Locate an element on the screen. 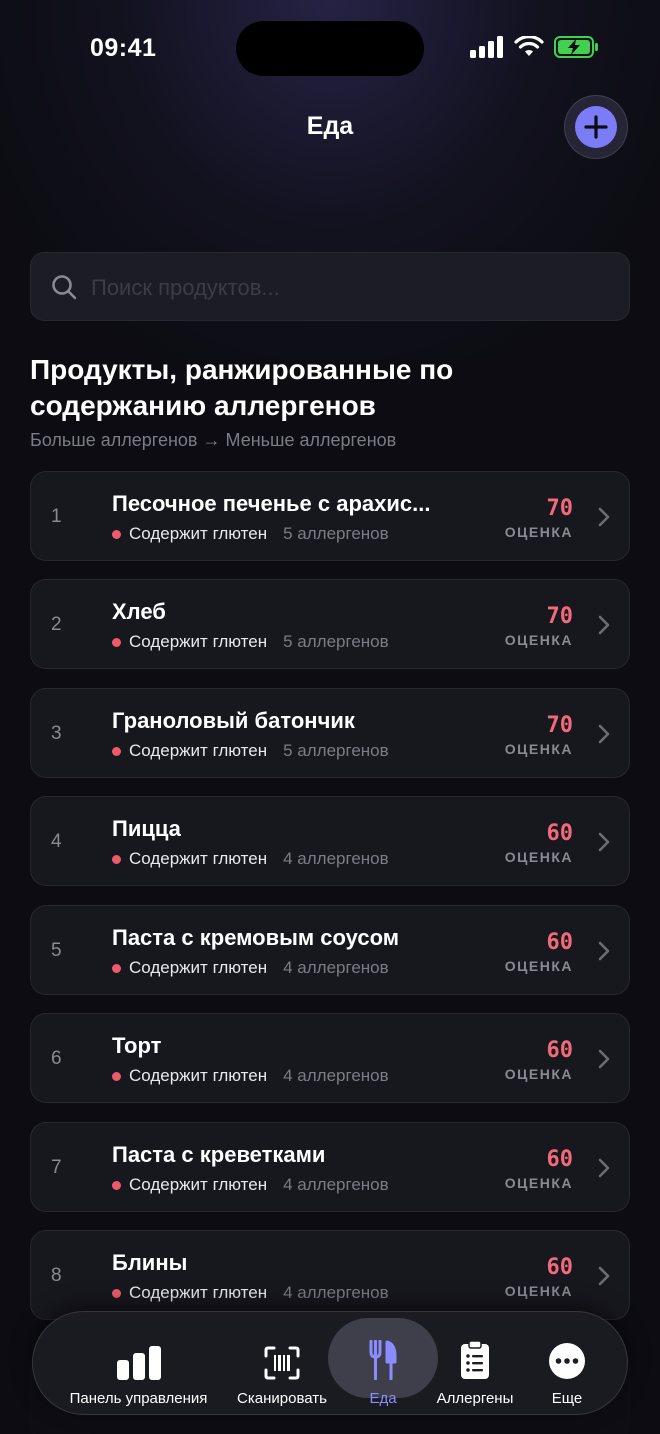 This screenshot has height=1434, width=660. status-time: 09:41 is located at coordinates (123, 48).